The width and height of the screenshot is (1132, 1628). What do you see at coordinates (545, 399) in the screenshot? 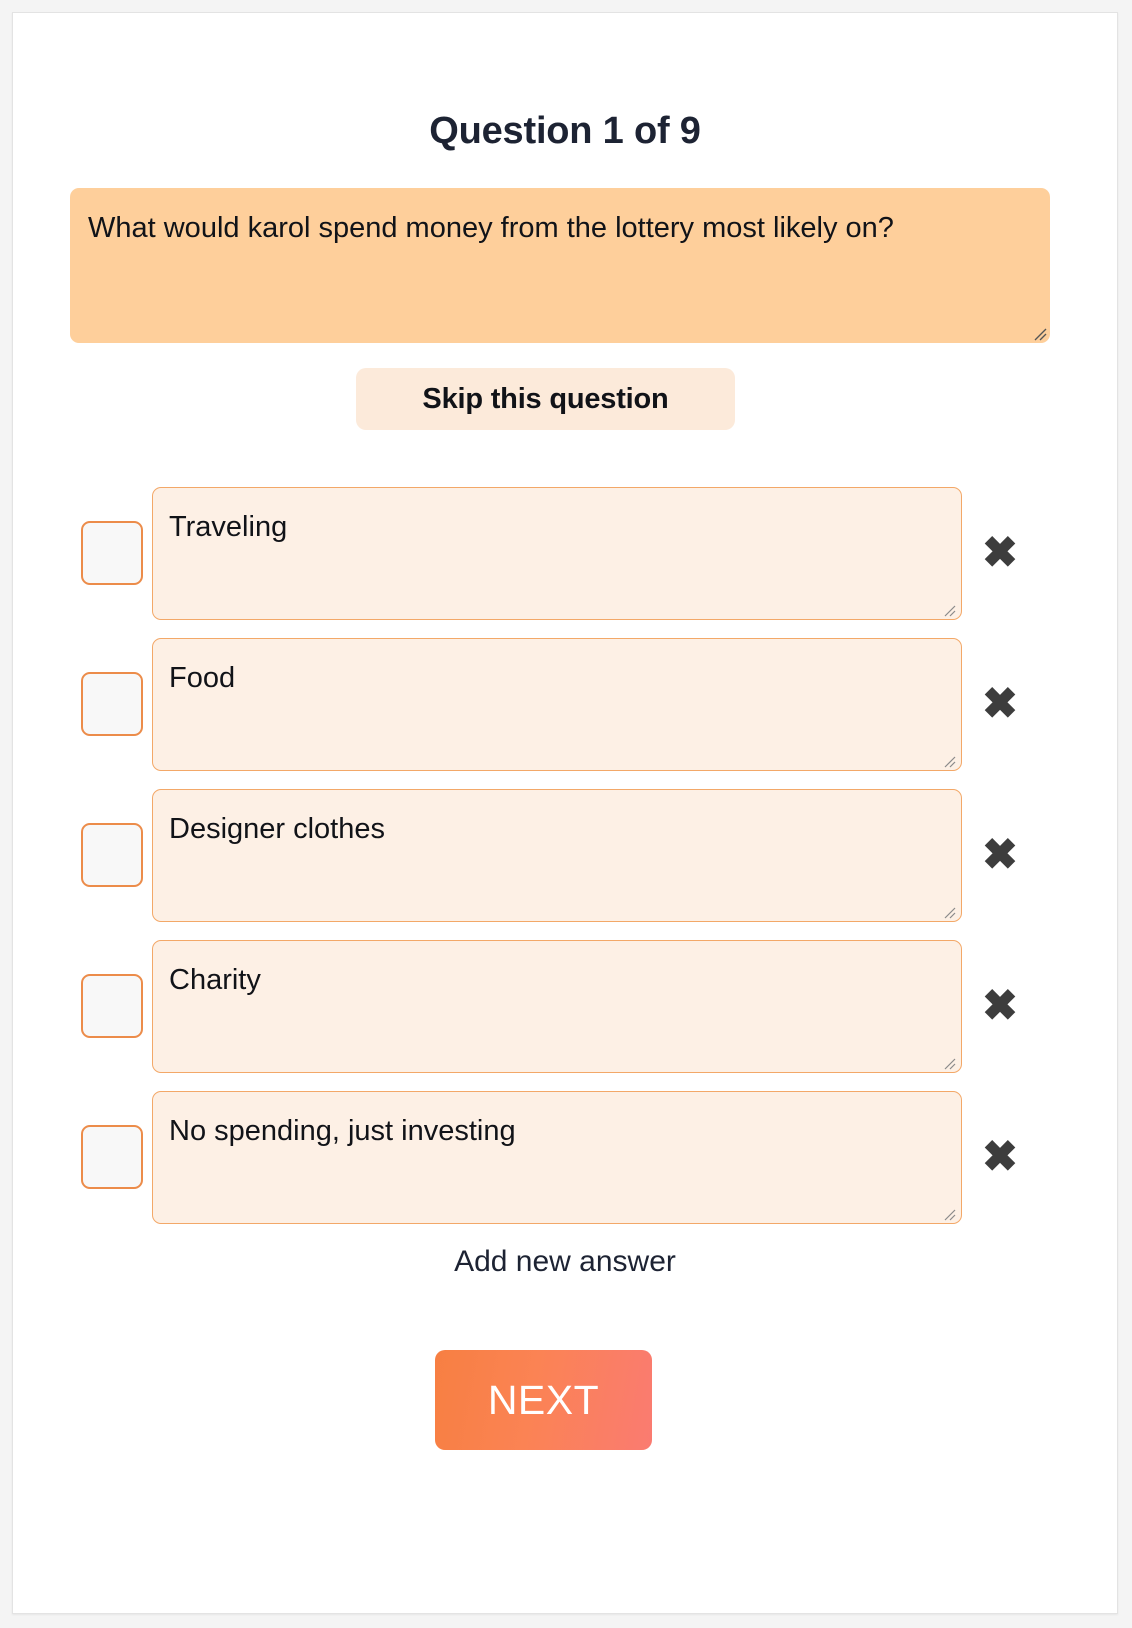
I see `skip-question-button: Skip this question` at bounding box center [545, 399].